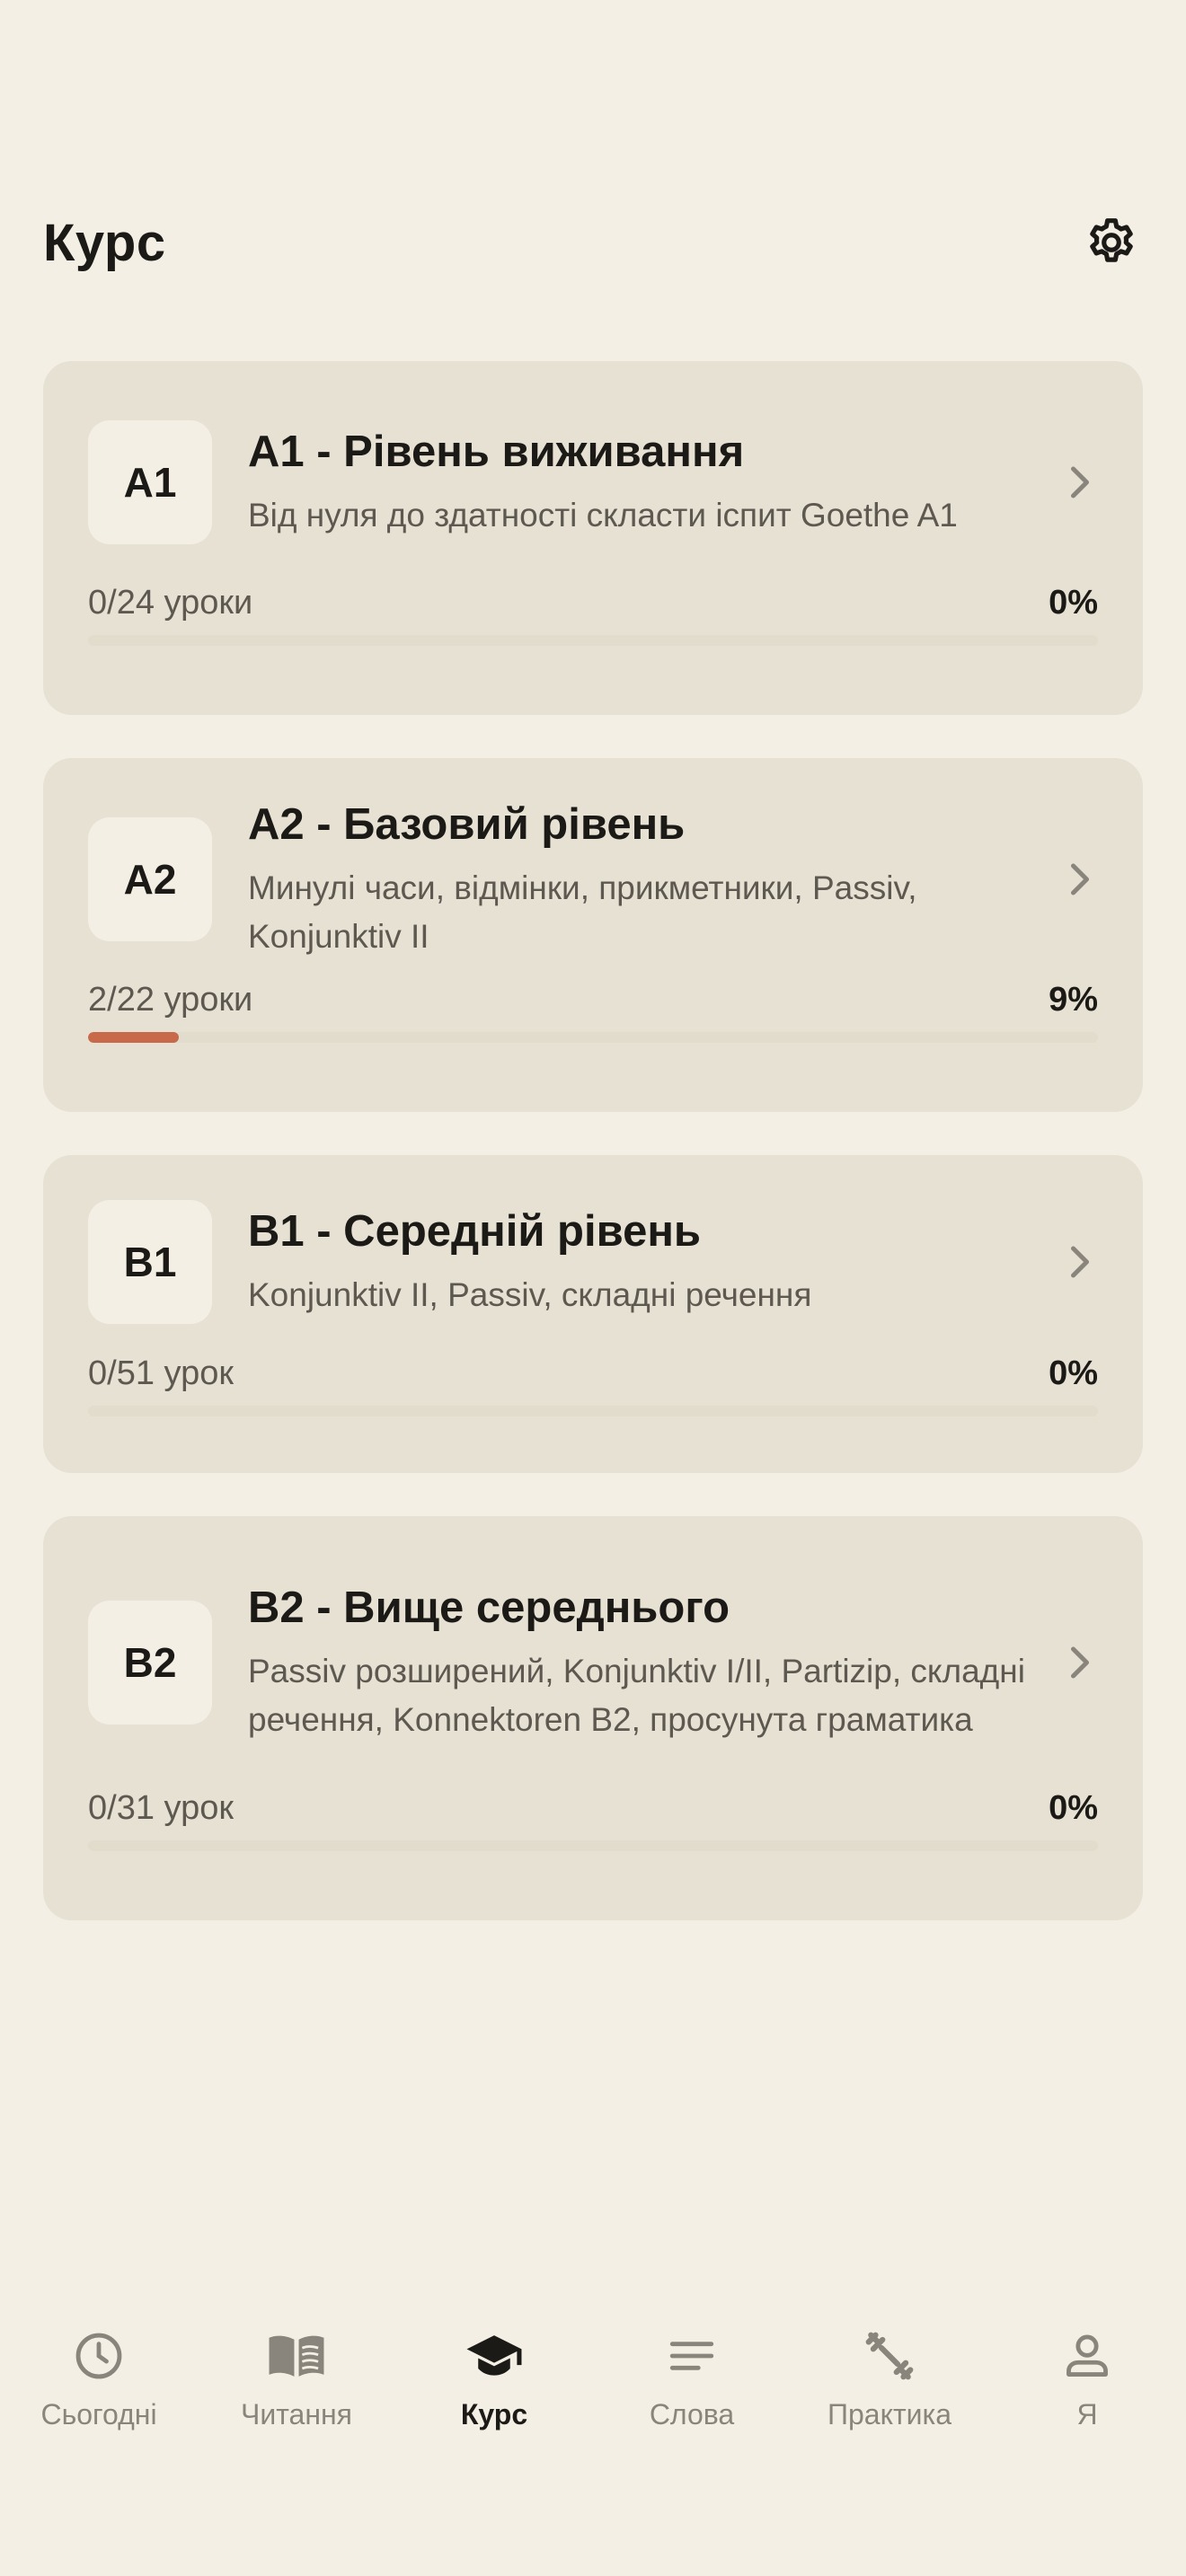 This screenshot has width=1186, height=2576. Describe the element at coordinates (494, 2414) in the screenshot. I see `tab-label: Курс` at that location.